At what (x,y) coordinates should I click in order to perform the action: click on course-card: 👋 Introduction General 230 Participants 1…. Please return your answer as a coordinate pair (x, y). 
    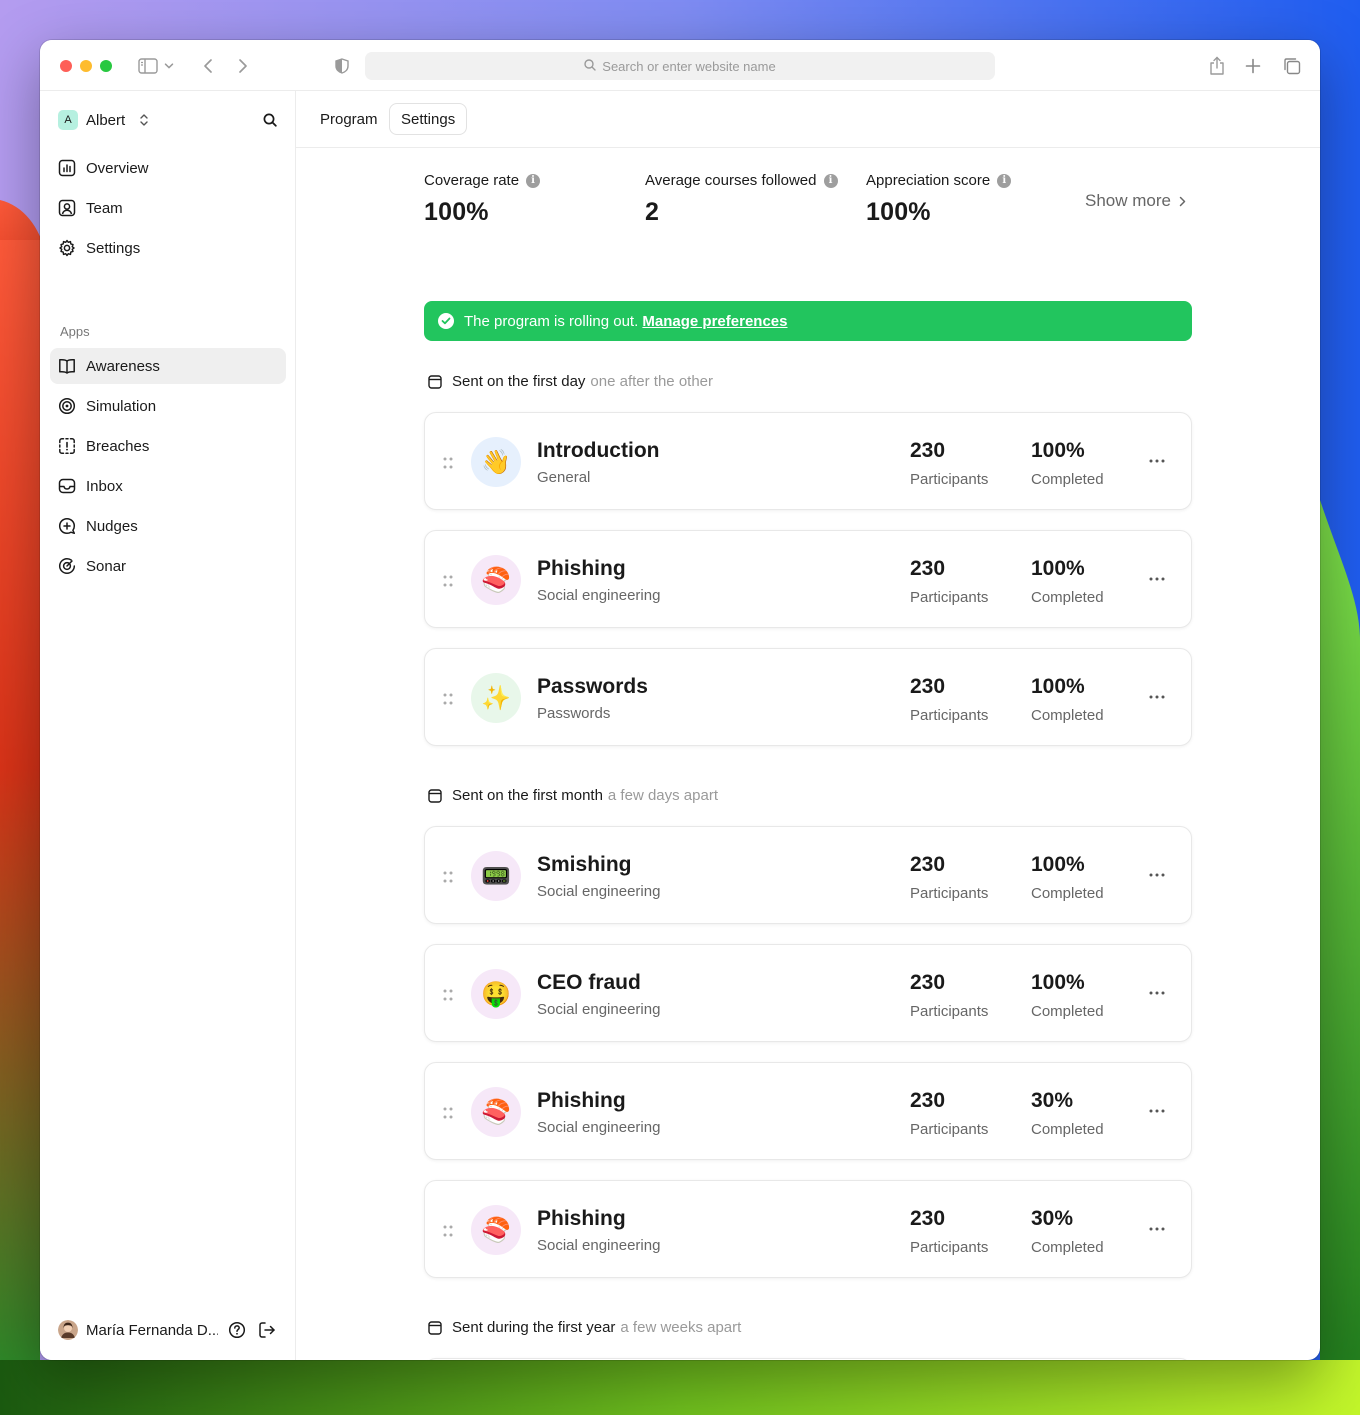
    Looking at the image, I should click on (808, 461).